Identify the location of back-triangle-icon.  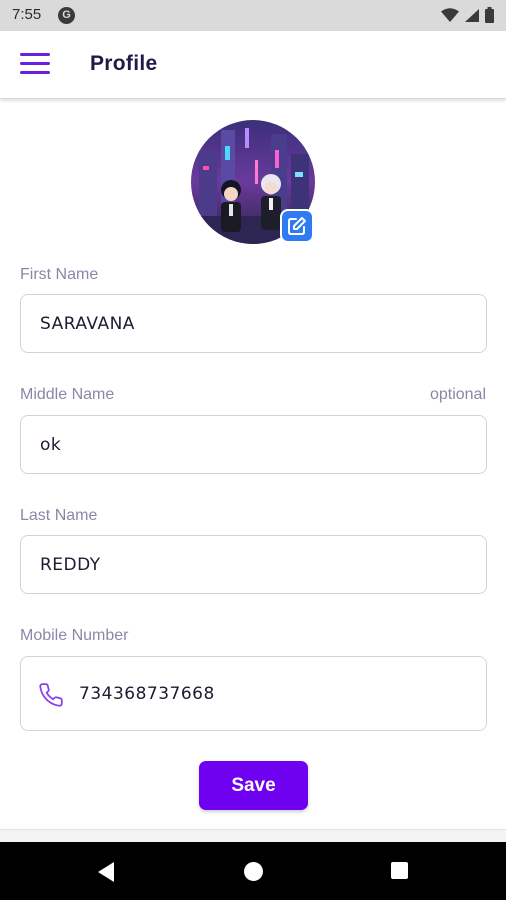
(106, 872).